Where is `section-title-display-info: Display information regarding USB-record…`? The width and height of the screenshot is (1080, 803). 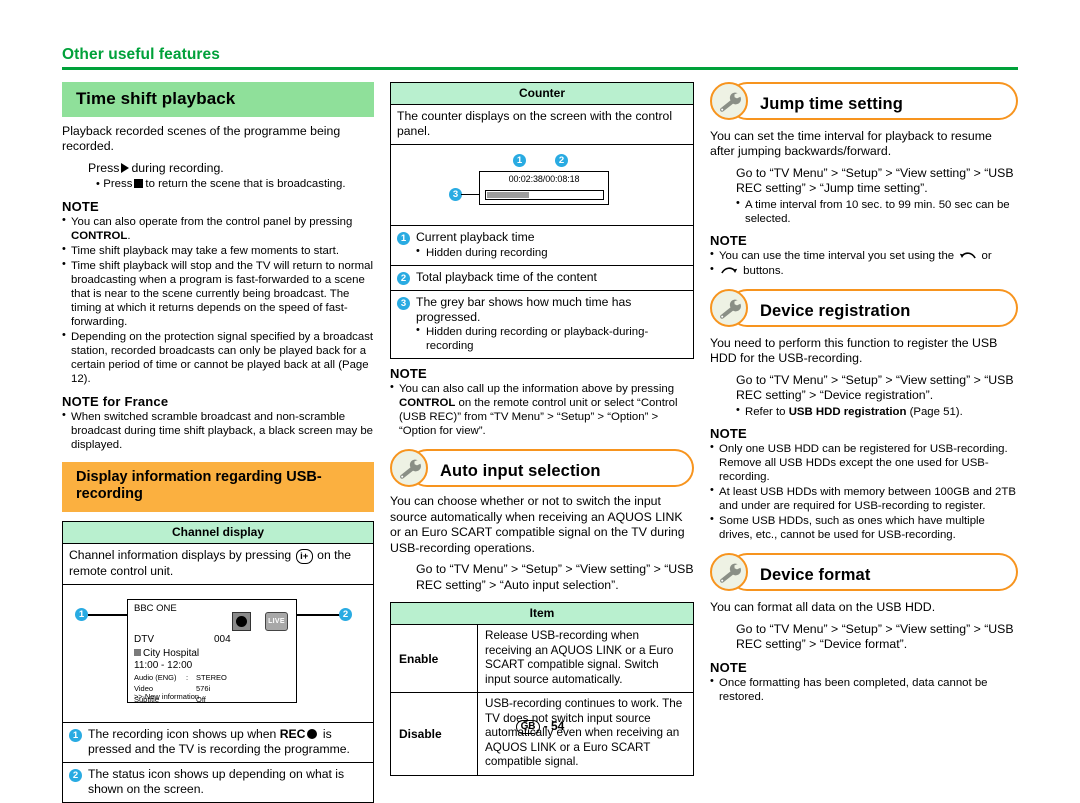 section-title-display-info: Display information regarding USB-record… is located at coordinates (218, 486).